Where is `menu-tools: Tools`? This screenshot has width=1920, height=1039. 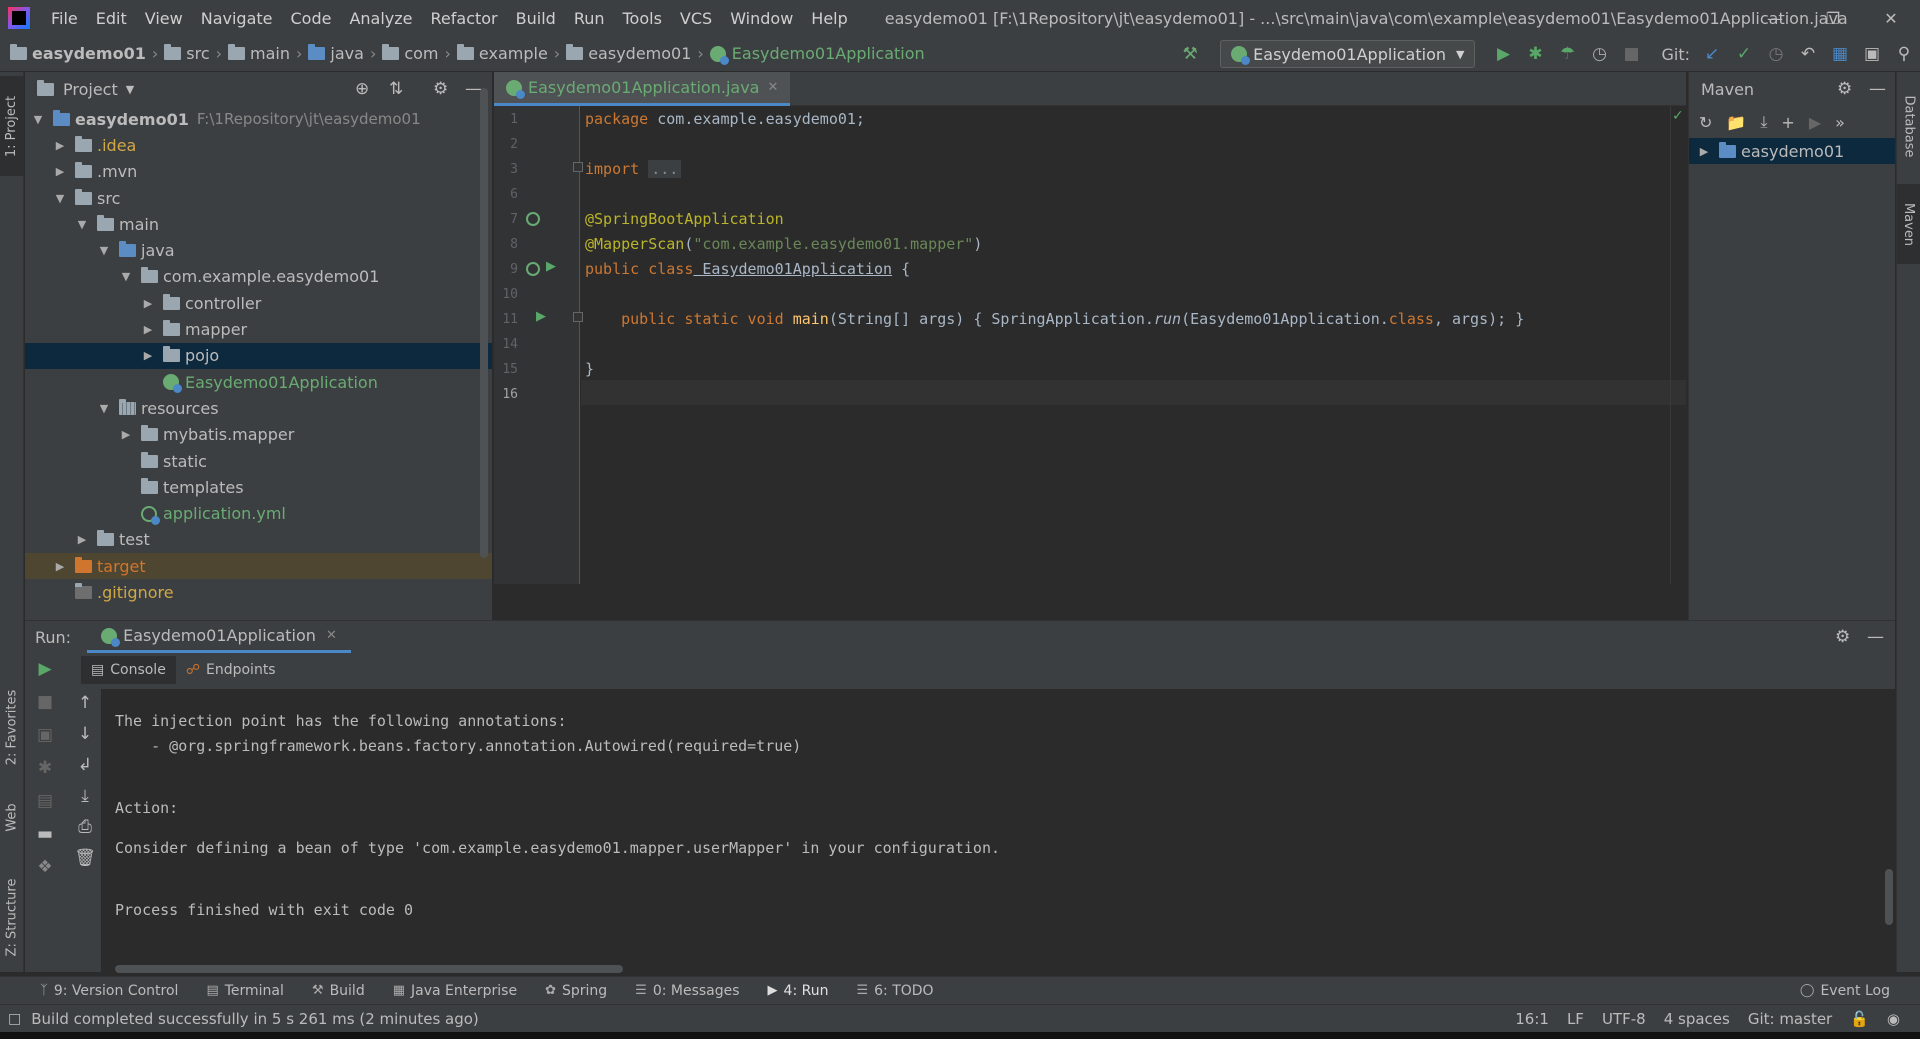
menu-tools: Tools is located at coordinates (642, 18).